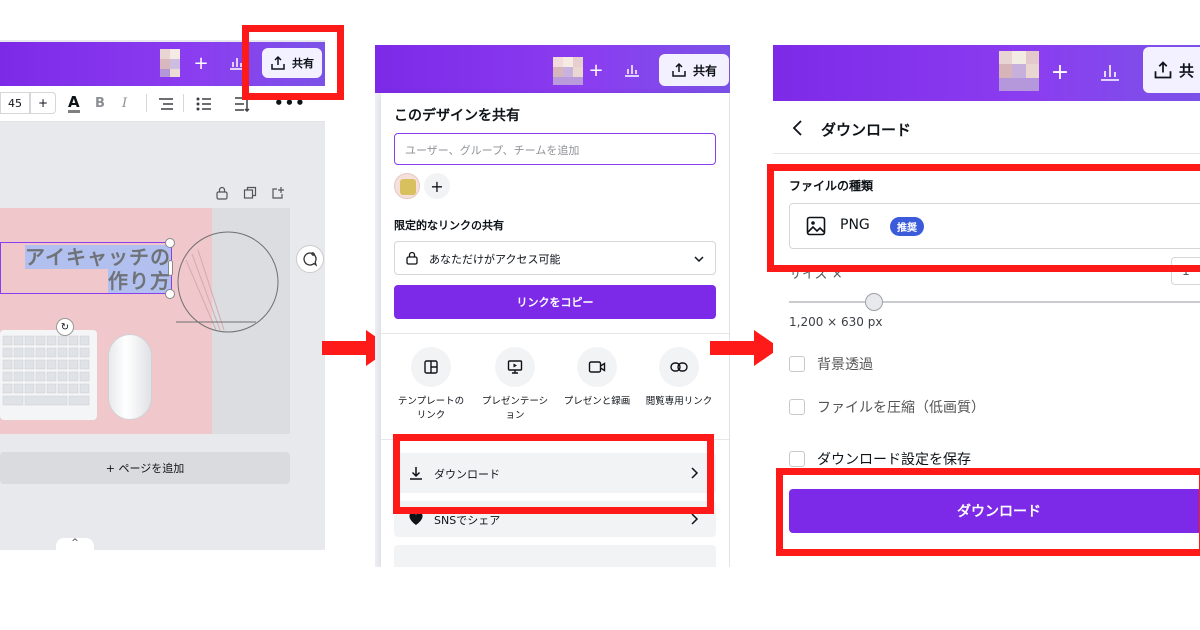  What do you see at coordinates (98, 257) in the screenshot?
I see `eyecatch-heading-line1: アイキャッチの` at bounding box center [98, 257].